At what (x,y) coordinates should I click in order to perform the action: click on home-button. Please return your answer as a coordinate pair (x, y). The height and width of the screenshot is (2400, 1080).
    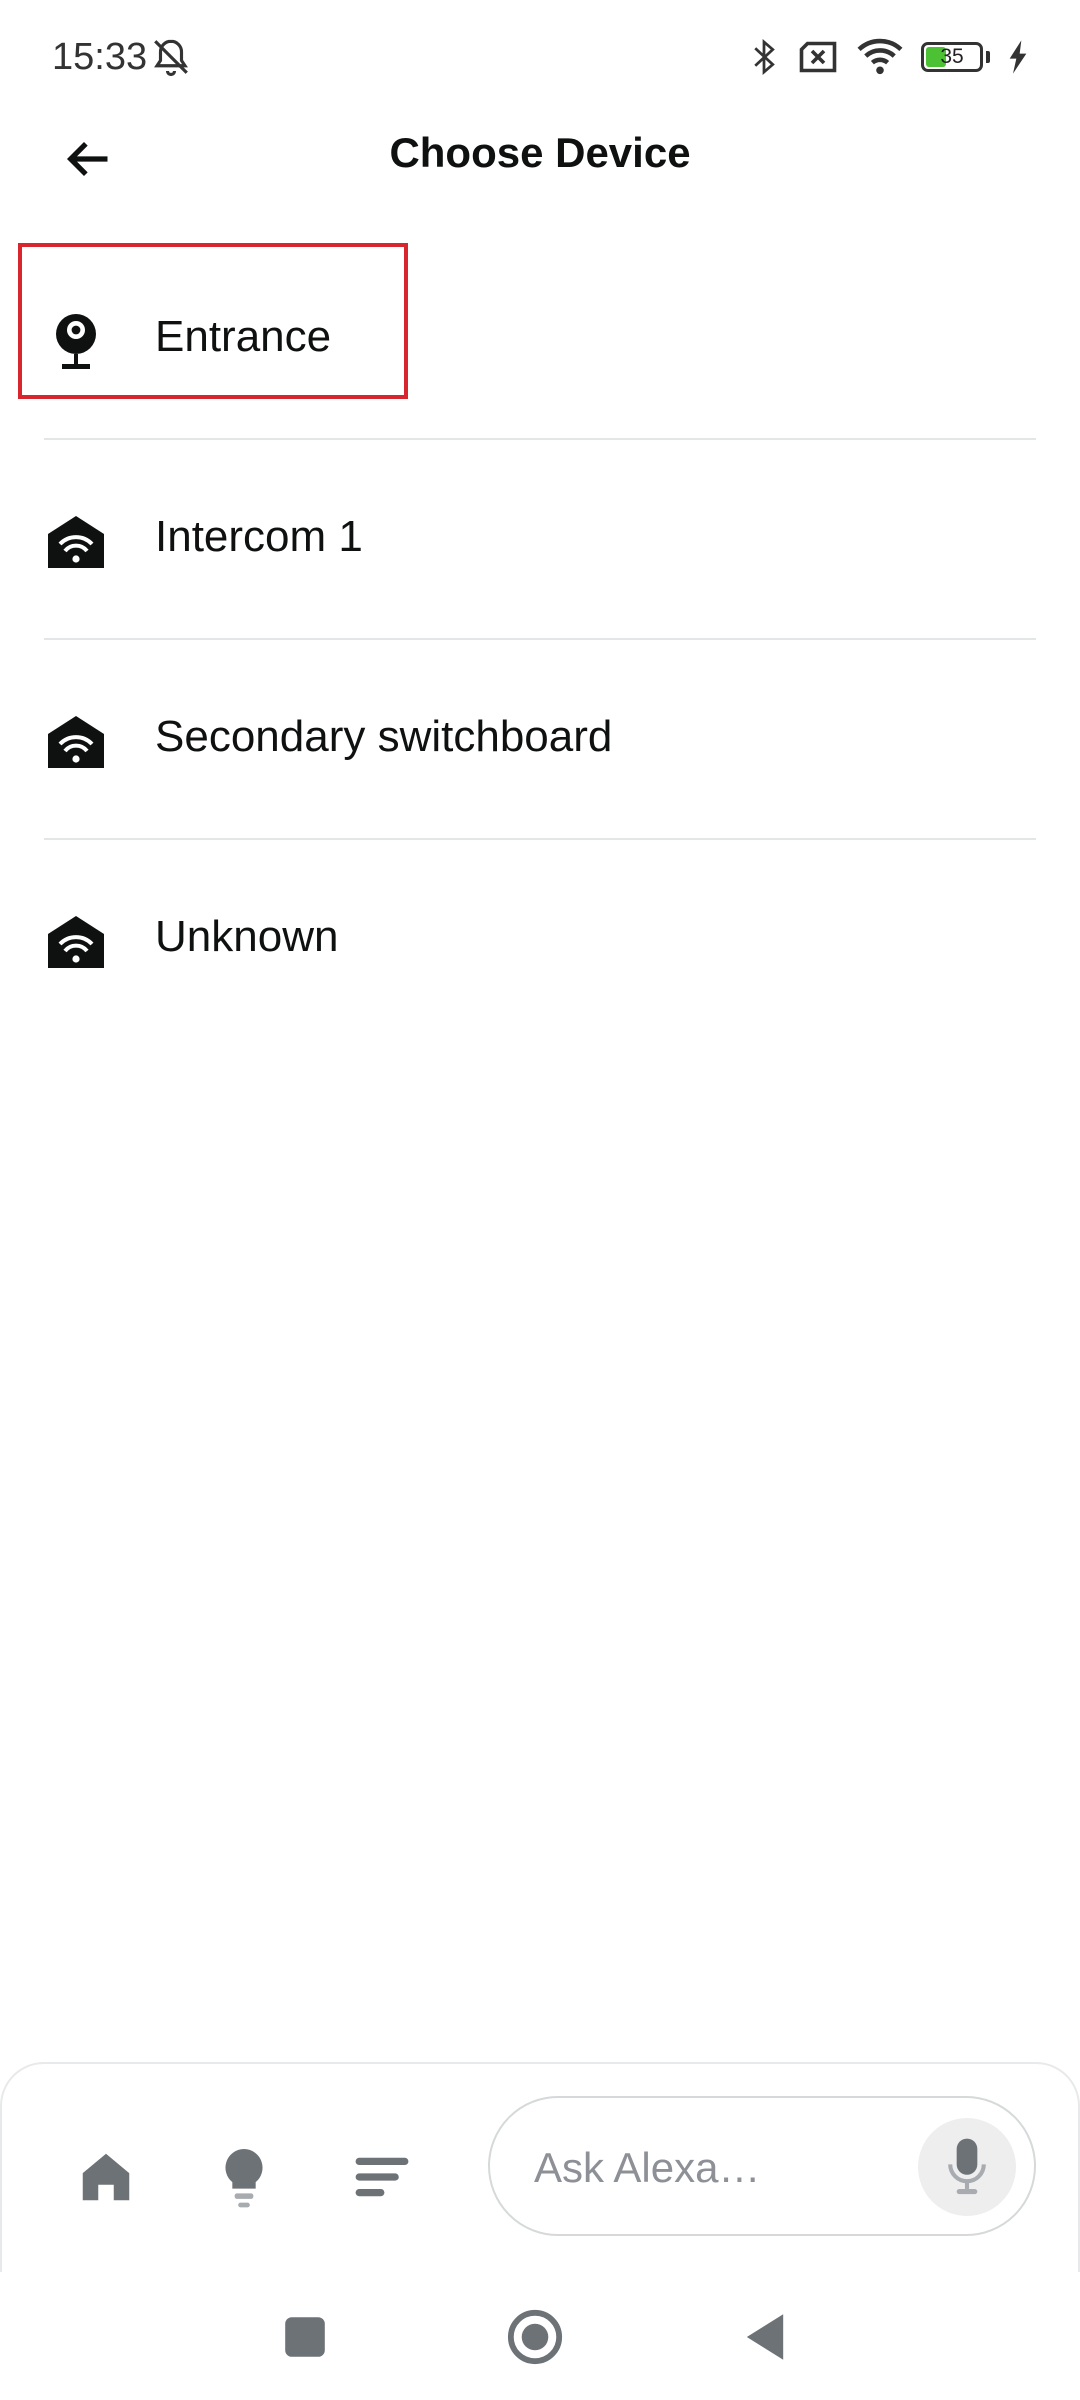
    Looking at the image, I should click on (106, 2177).